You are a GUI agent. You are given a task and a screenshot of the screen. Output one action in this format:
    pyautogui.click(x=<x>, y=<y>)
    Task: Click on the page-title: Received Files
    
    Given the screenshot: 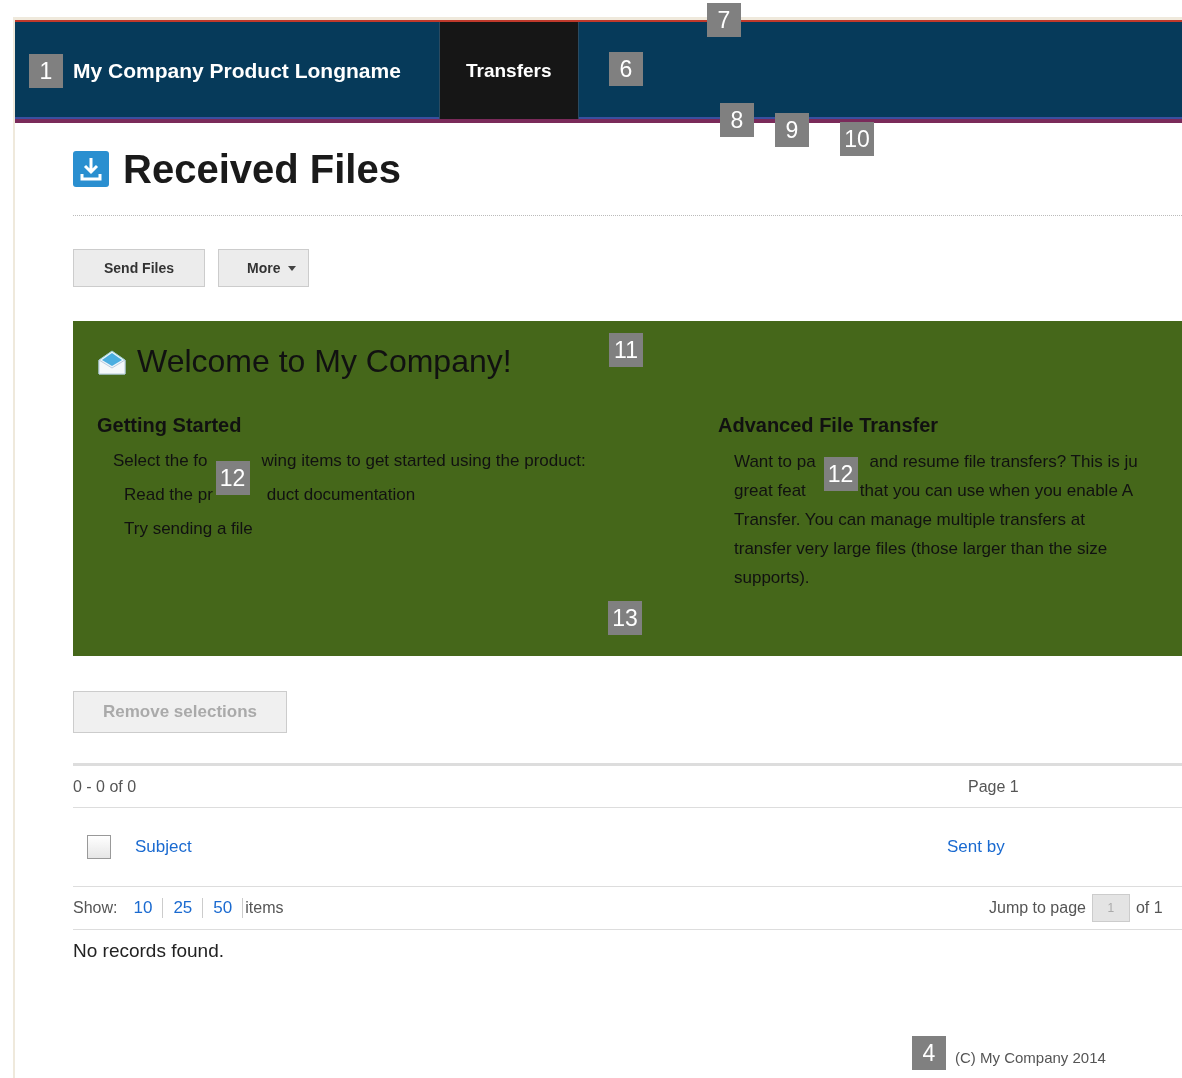 What is the action you would take?
    pyautogui.click(x=262, y=169)
    